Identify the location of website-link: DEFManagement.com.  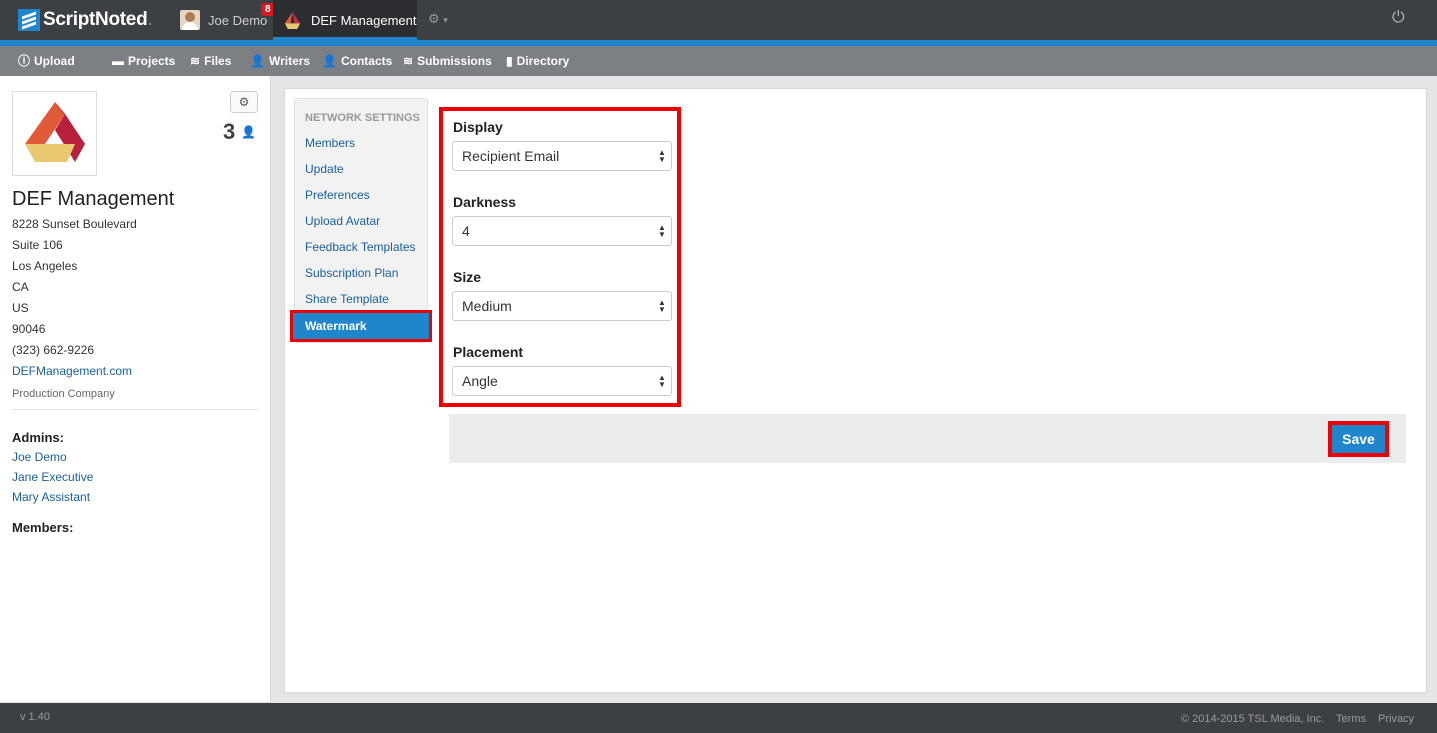
(72, 371).